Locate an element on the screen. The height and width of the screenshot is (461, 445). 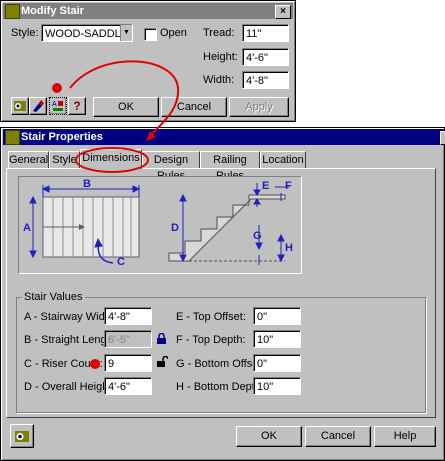
annotation-dot is located at coordinates (95, 364).